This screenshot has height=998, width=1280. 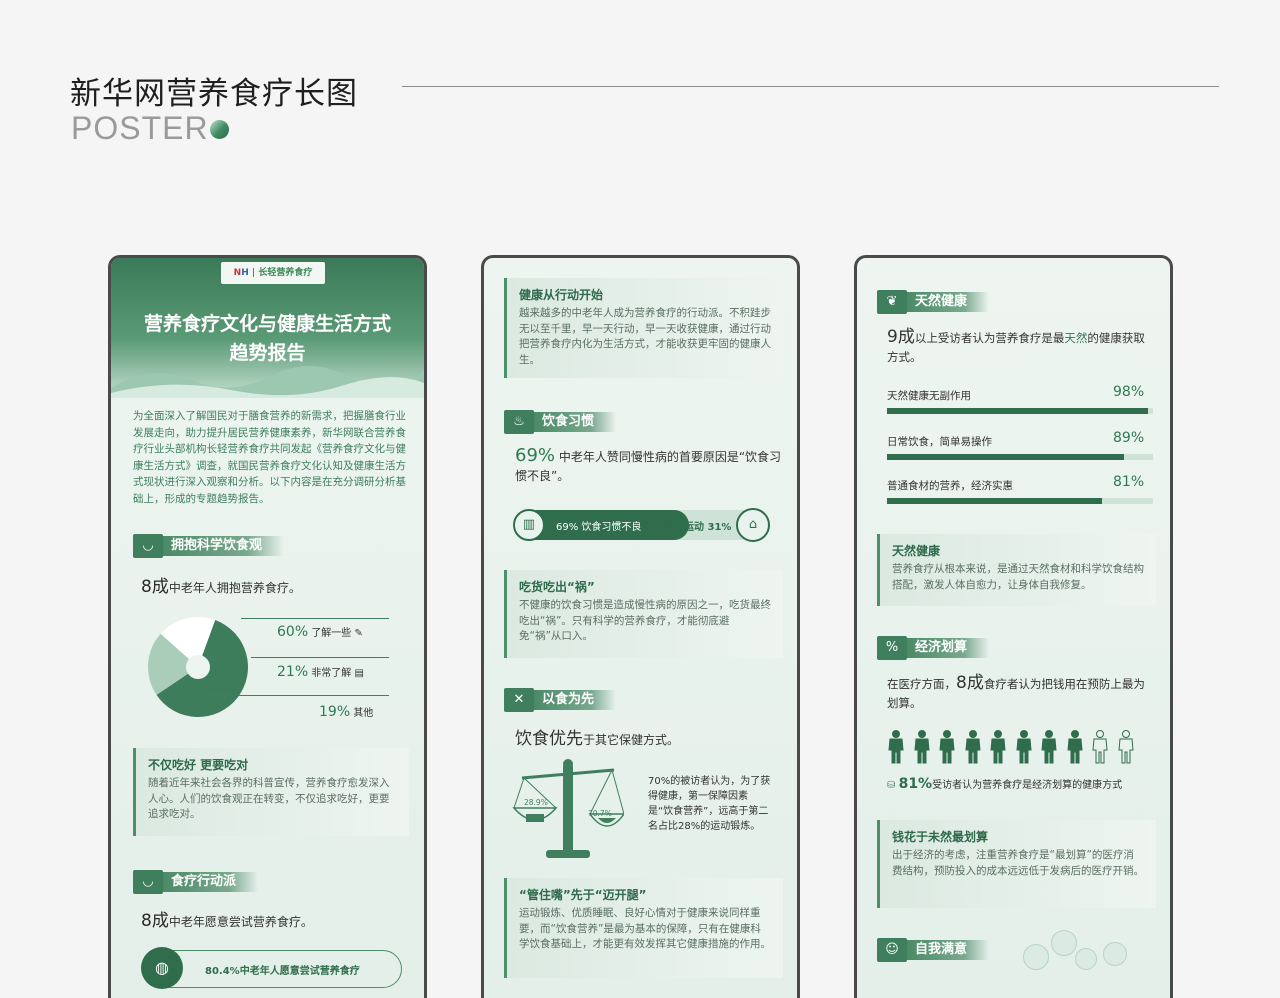 I want to click on coins-icon: ⛁, so click(x=891, y=785).